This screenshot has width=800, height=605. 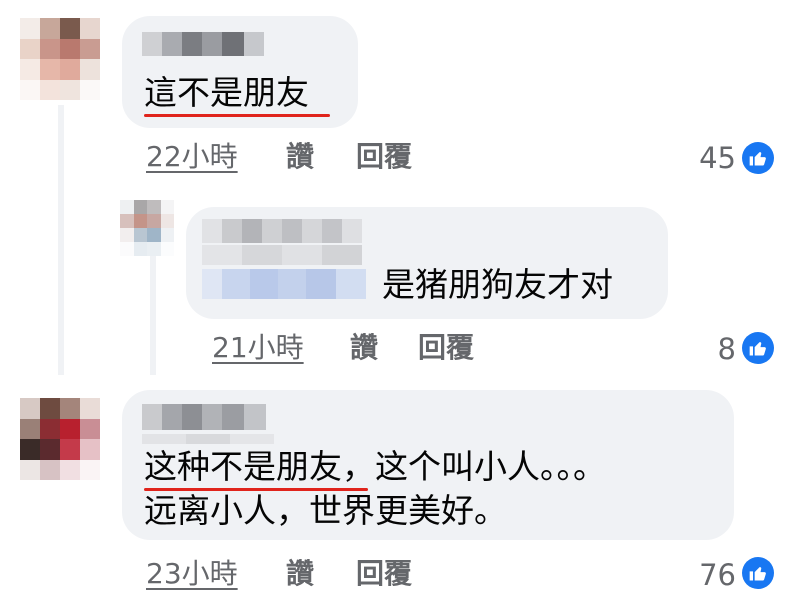 I want to click on reaction-count: 8, so click(x=708, y=349).